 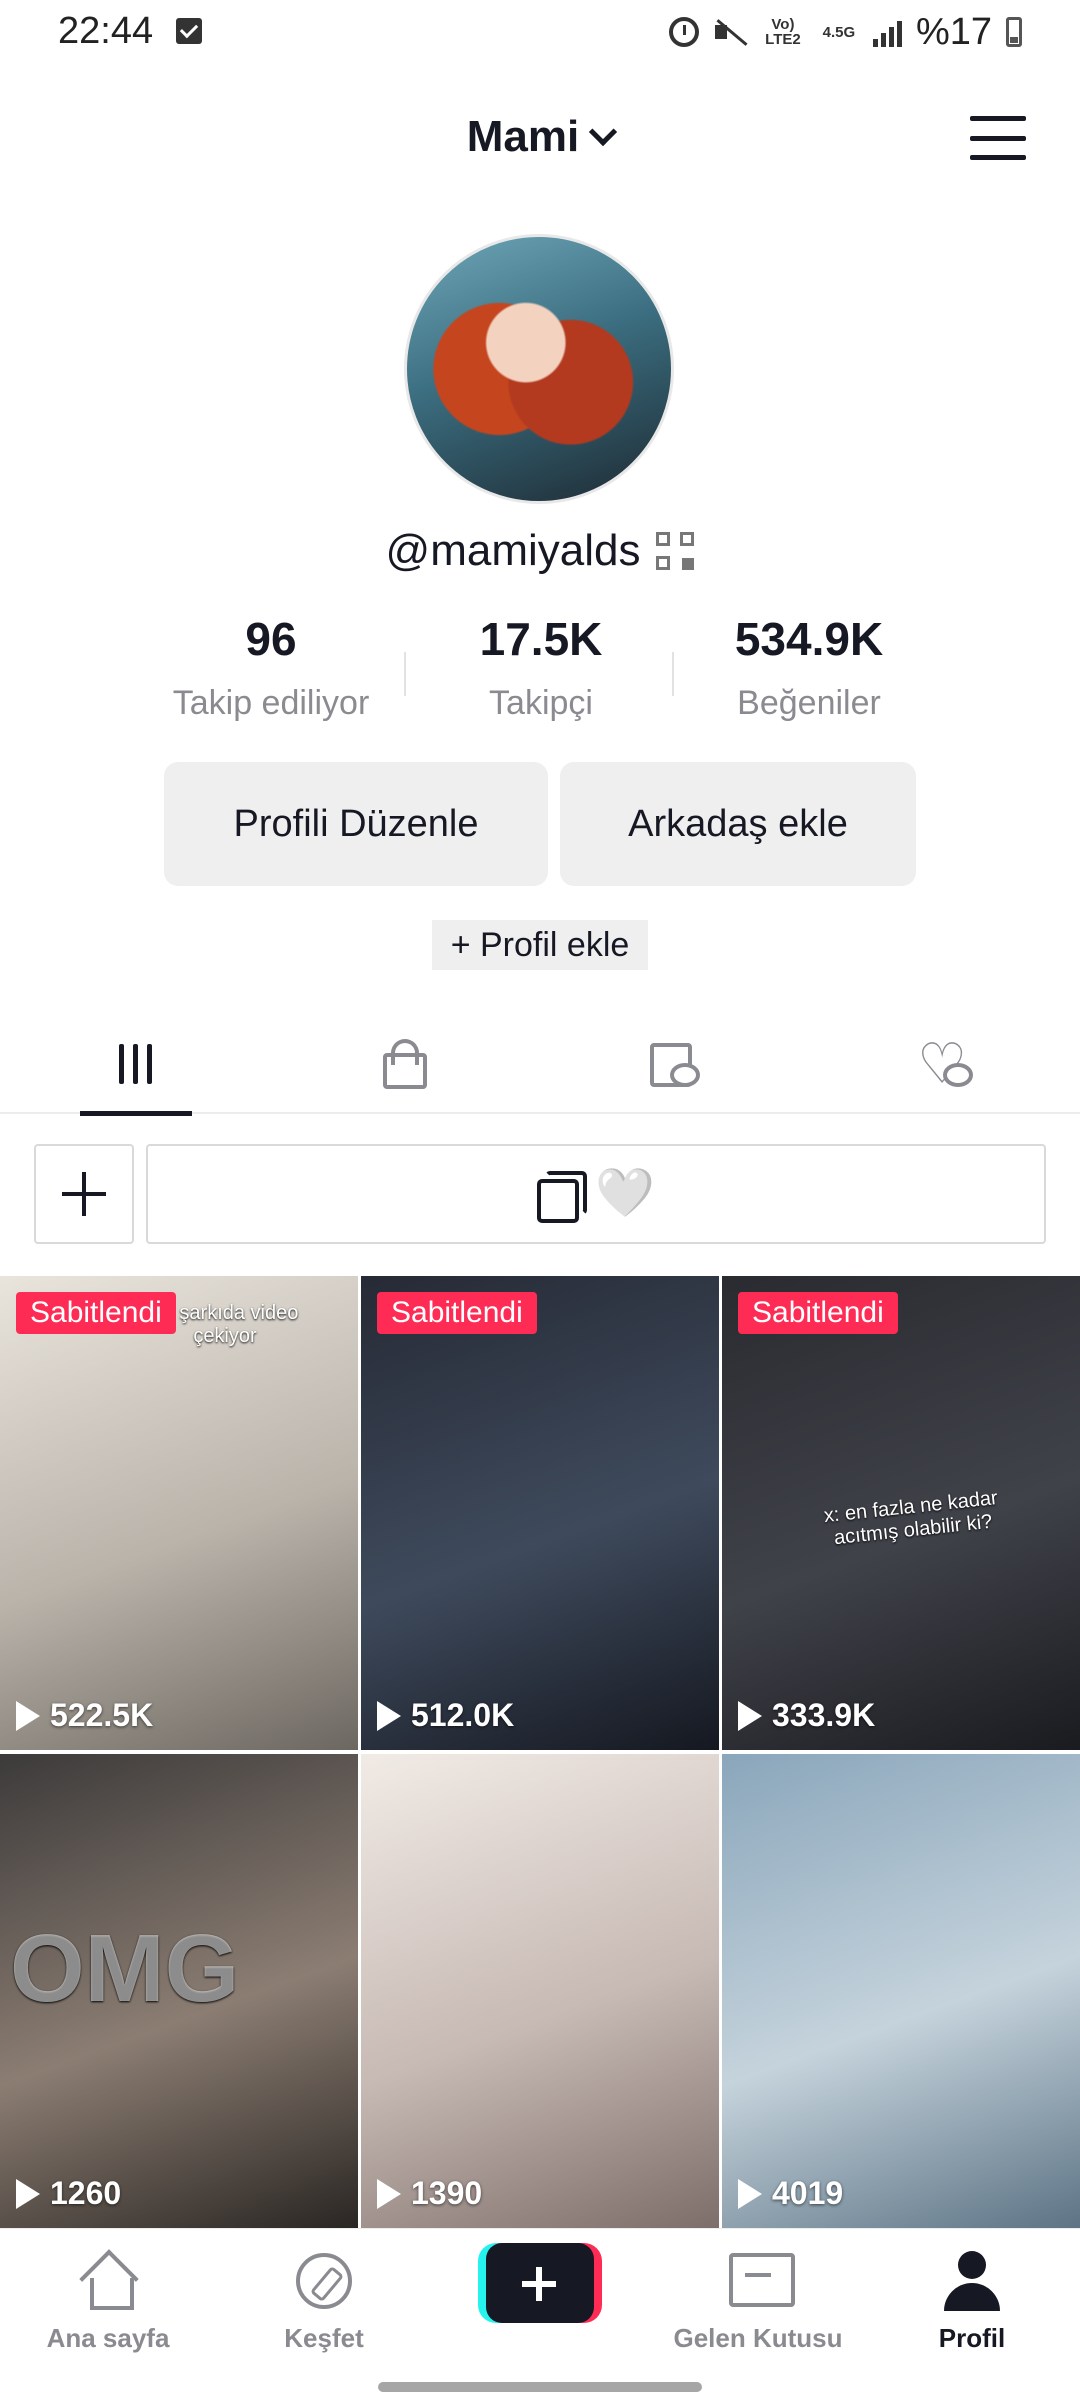 I want to click on chevron-down-icon, so click(x=603, y=132).